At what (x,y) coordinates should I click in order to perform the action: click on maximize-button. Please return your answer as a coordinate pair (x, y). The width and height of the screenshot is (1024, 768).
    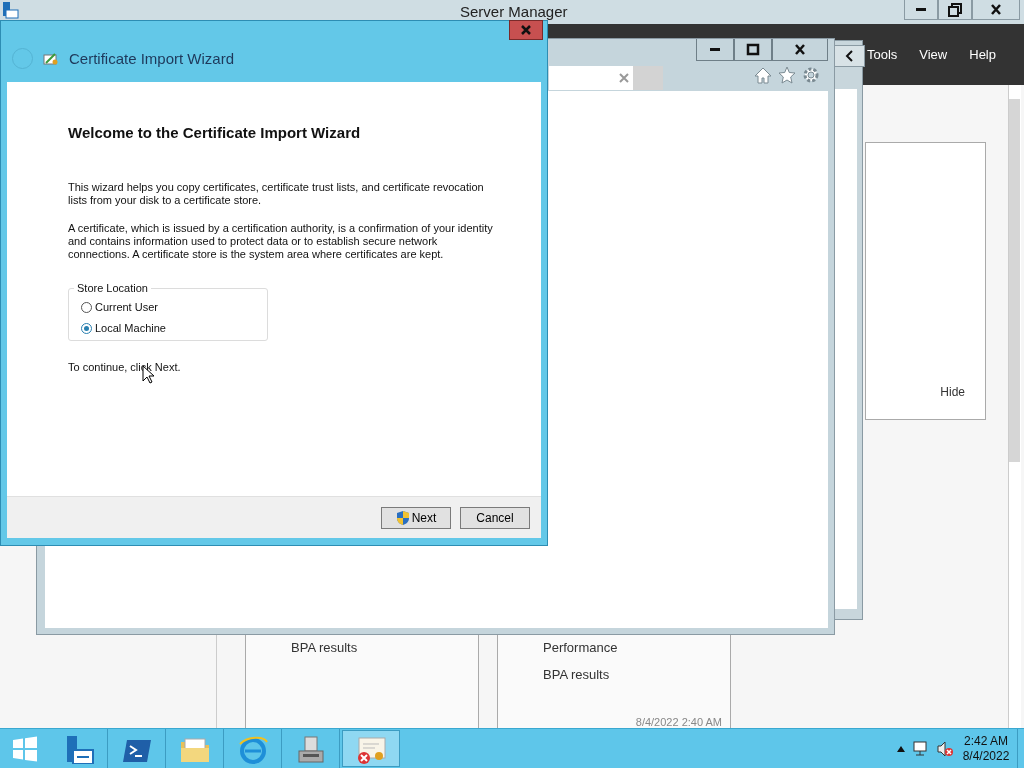
    Looking at the image, I should click on (753, 50).